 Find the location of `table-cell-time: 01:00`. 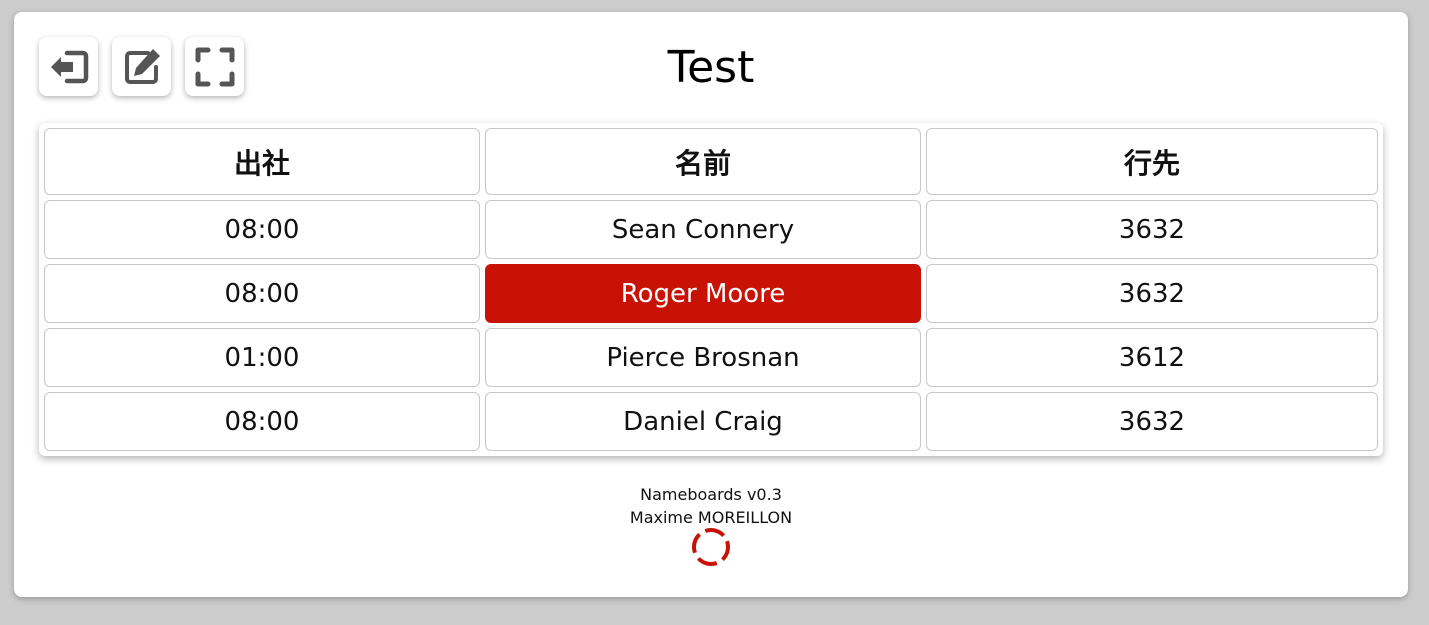

table-cell-time: 01:00 is located at coordinates (262, 357).